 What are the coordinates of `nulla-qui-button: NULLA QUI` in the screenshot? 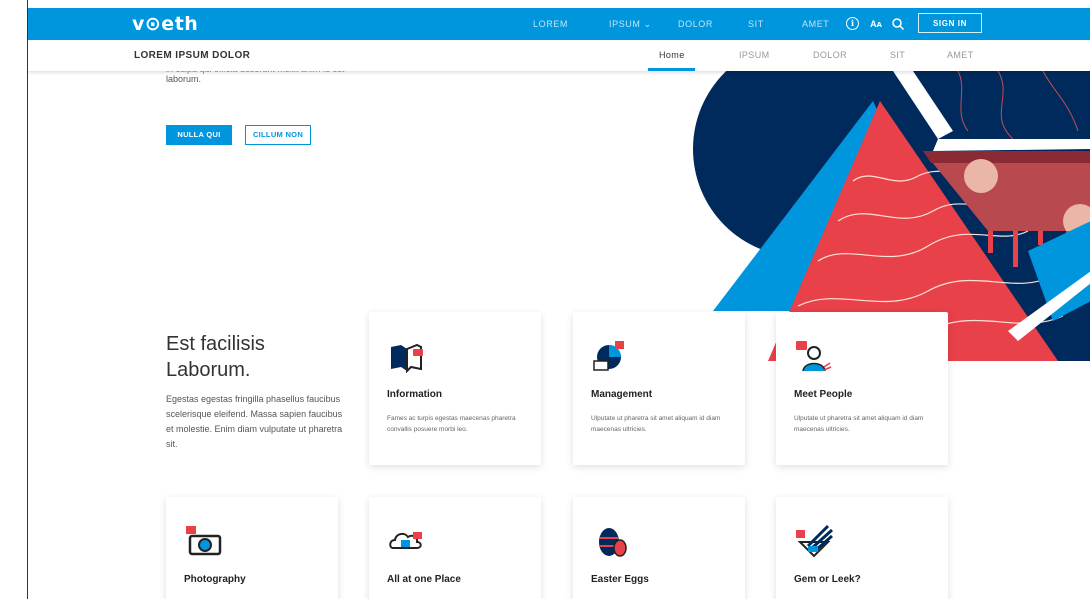 It's located at (199, 135).